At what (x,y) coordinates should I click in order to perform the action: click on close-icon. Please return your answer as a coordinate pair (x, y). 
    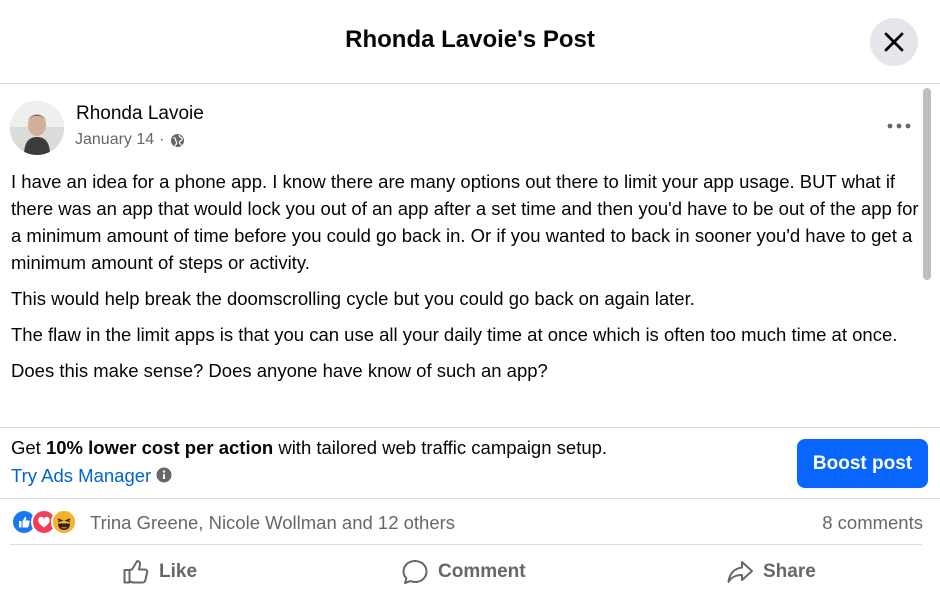
    Looking at the image, I should click on (894, 42).